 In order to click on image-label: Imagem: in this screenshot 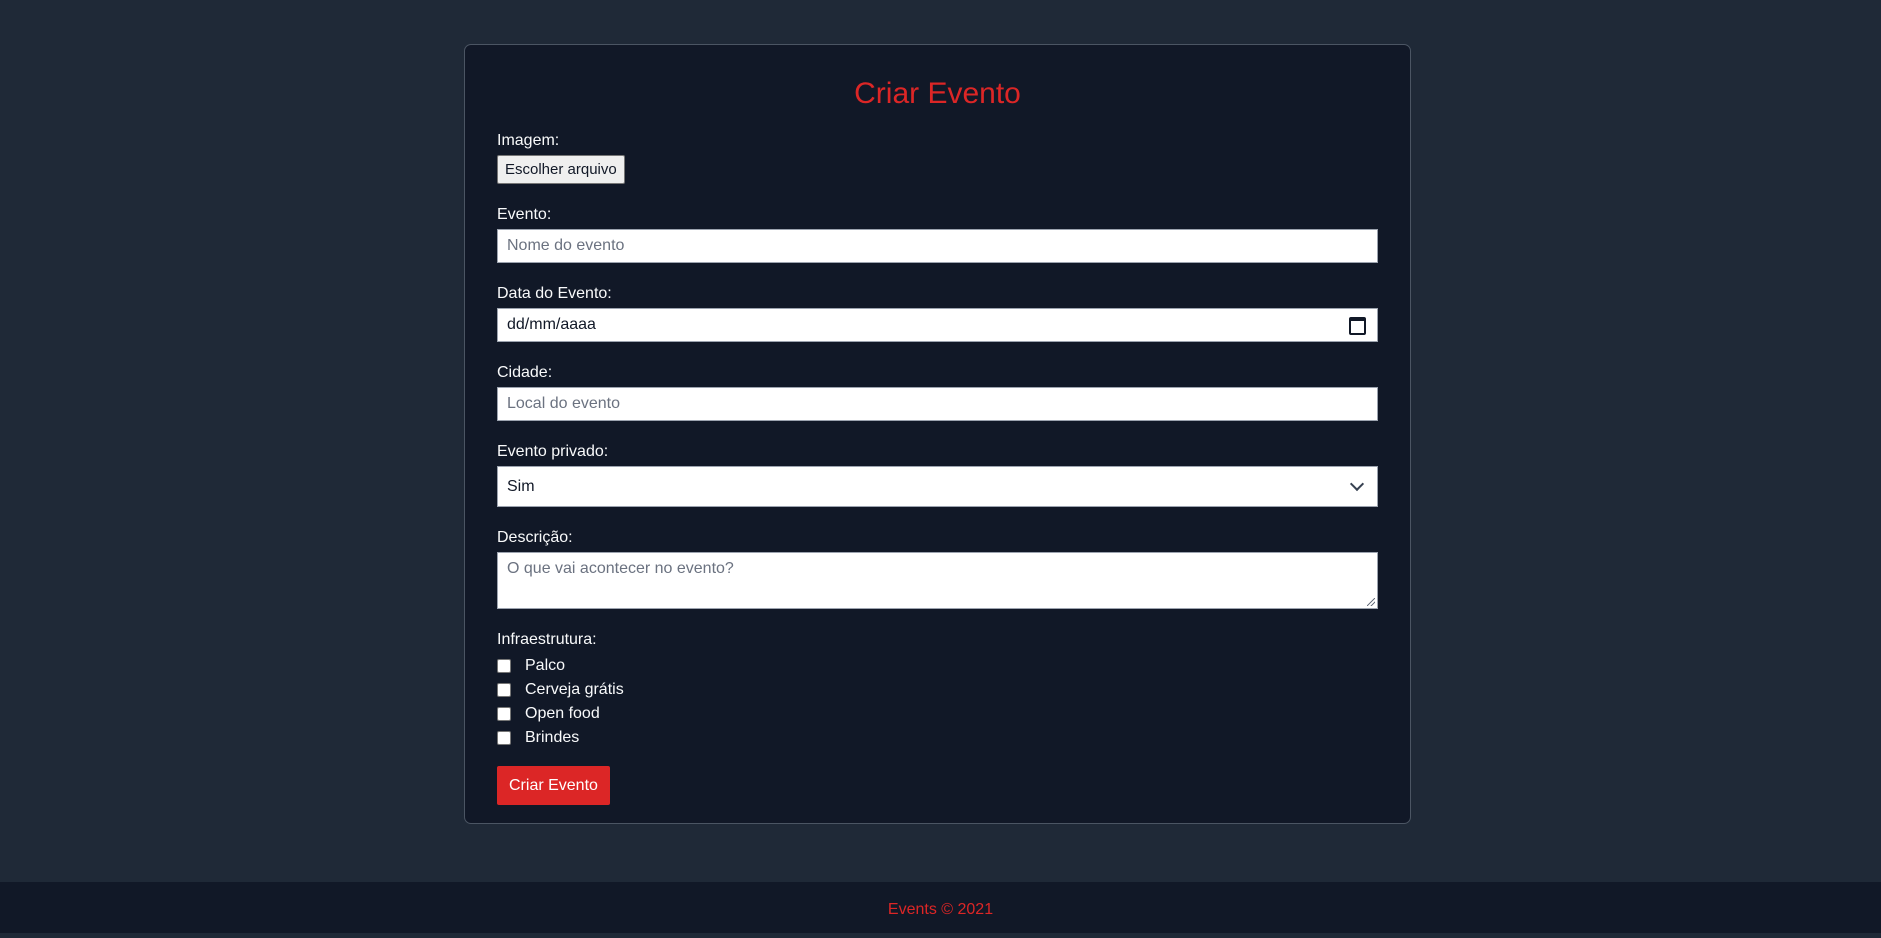, I will do `click(528, 140)`.